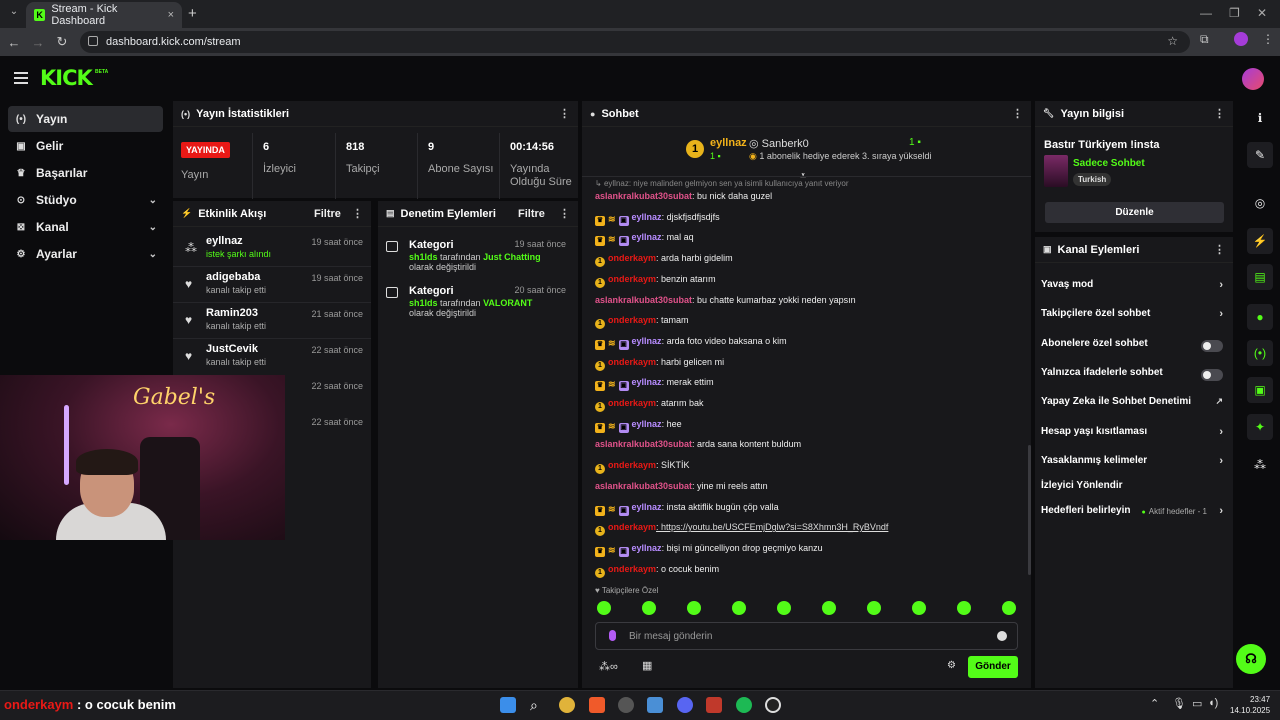 The width and height of the screenshot is (1280, 720). I want to click on close-window-icon: ✕, so click(1262, 13).